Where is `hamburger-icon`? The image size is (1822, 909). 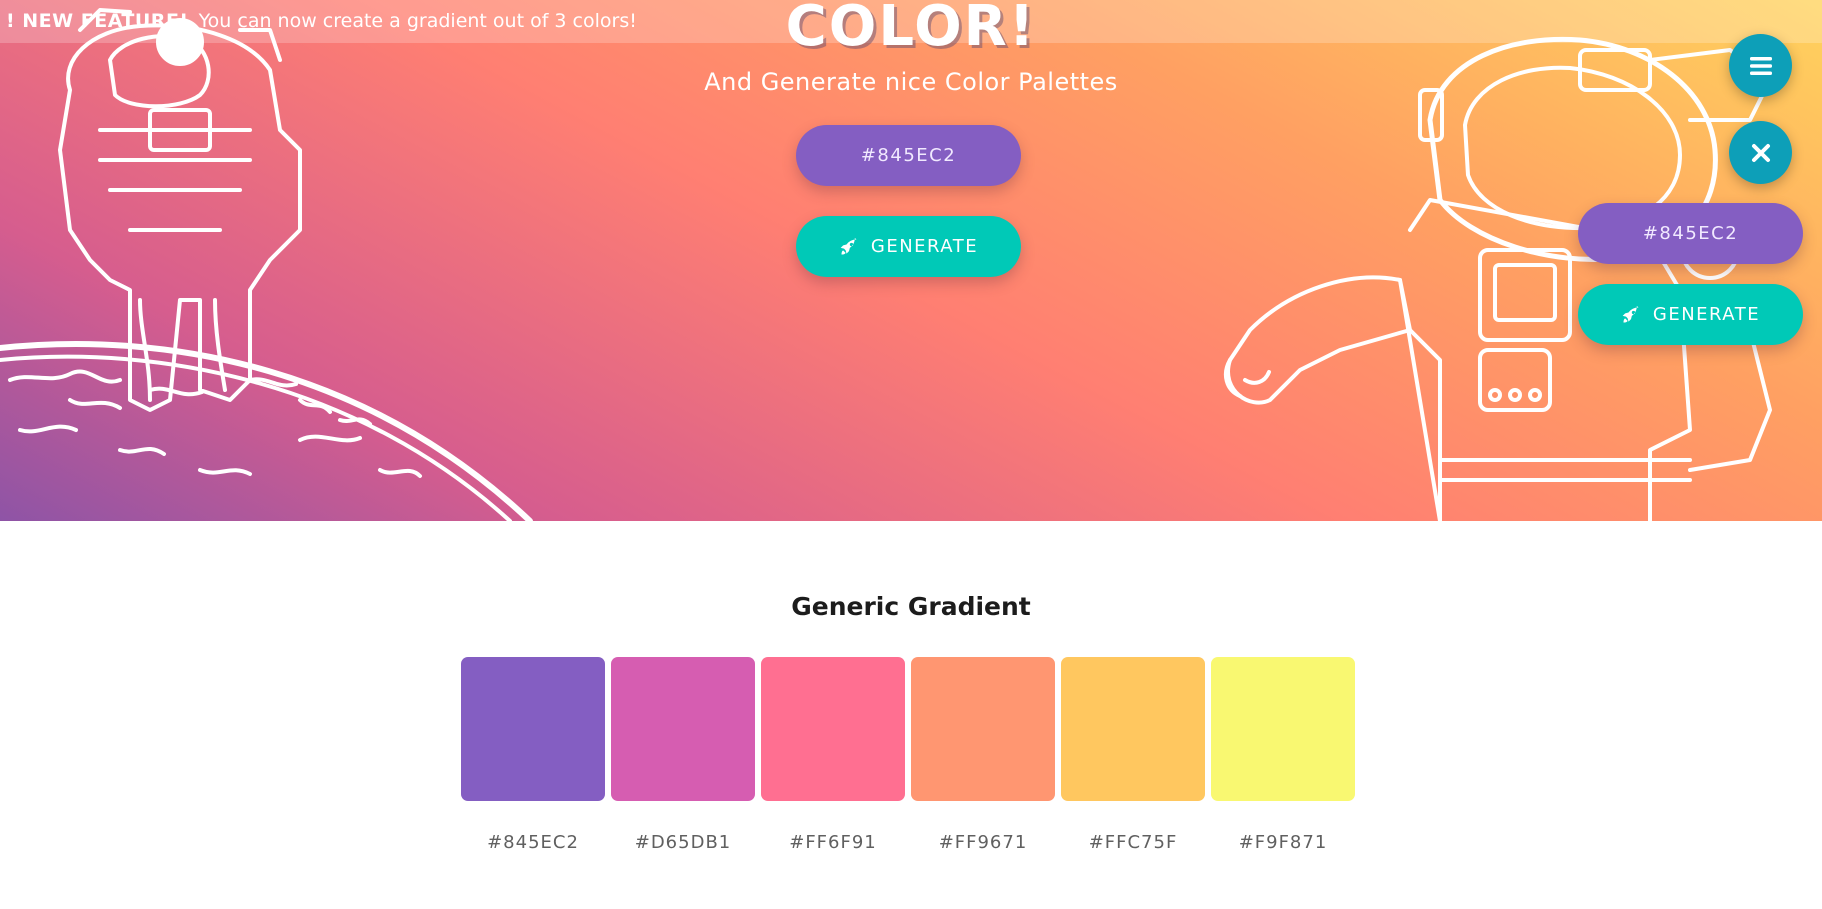 hamburger-icon is located at coordinates (1760, 65).